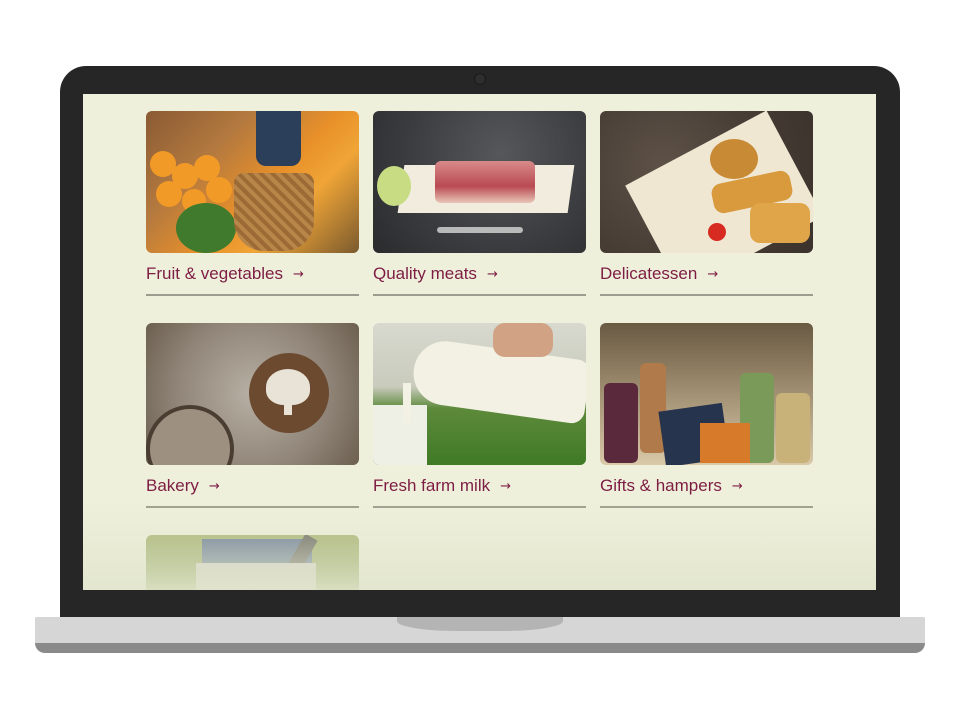  Describe the element at coordinates (661, 485) in the screenshot. I see `category-label: Gifts & hampers` at that location.